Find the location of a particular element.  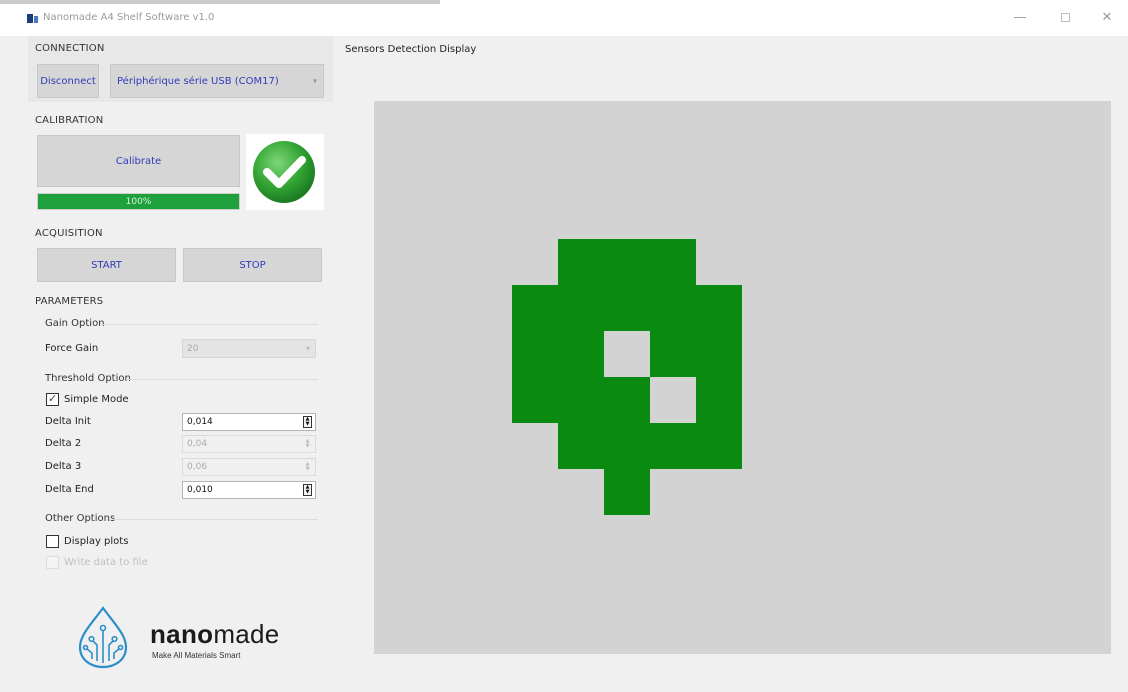

nanomade-logo: nanomade Make All Materials Smart is located at coordinates (187, 637).